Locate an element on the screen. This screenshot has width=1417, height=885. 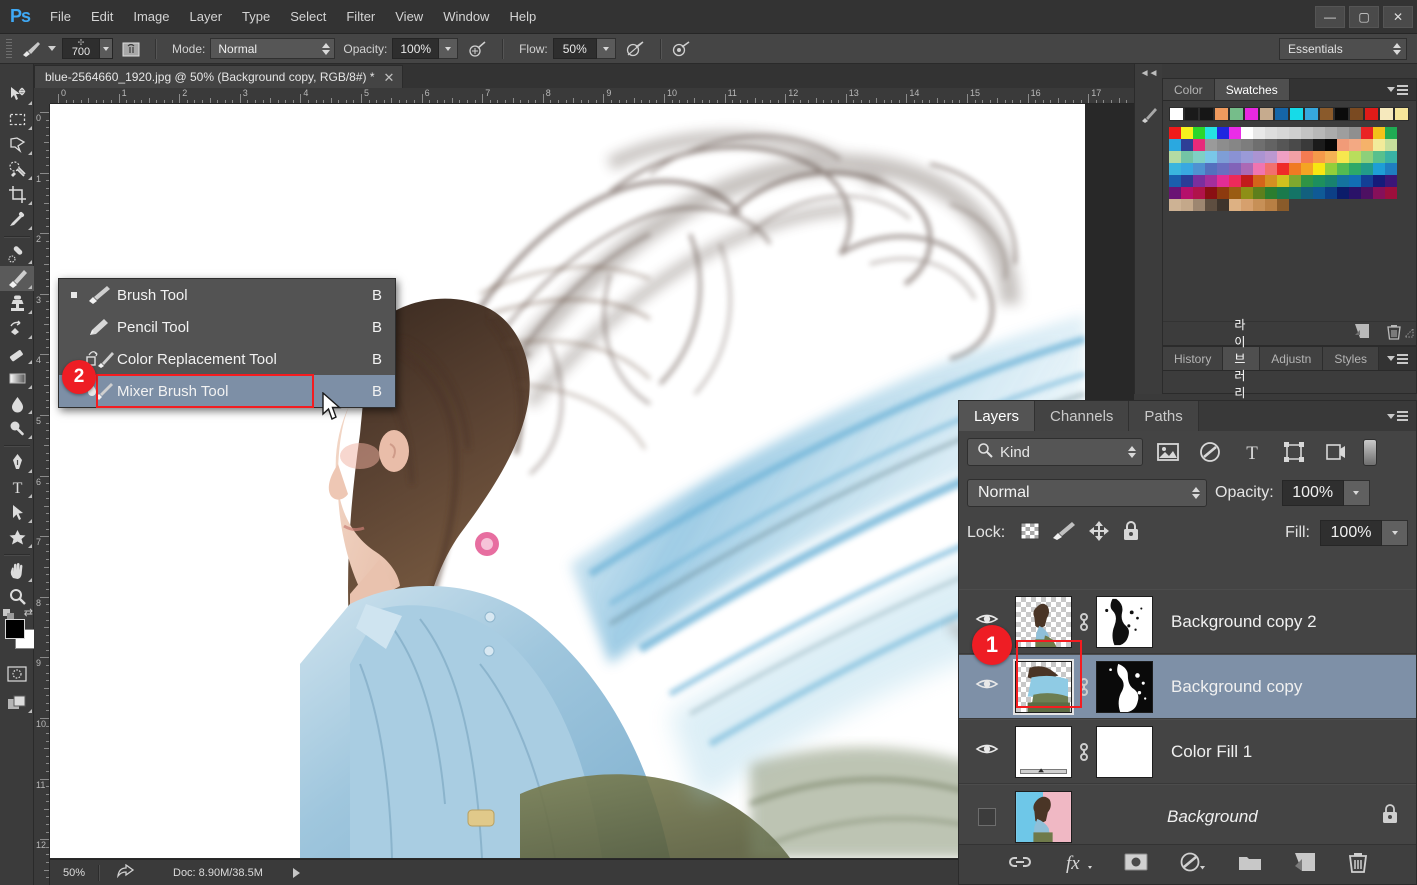
new-layer-icon is located at coordinates (1305, 864).